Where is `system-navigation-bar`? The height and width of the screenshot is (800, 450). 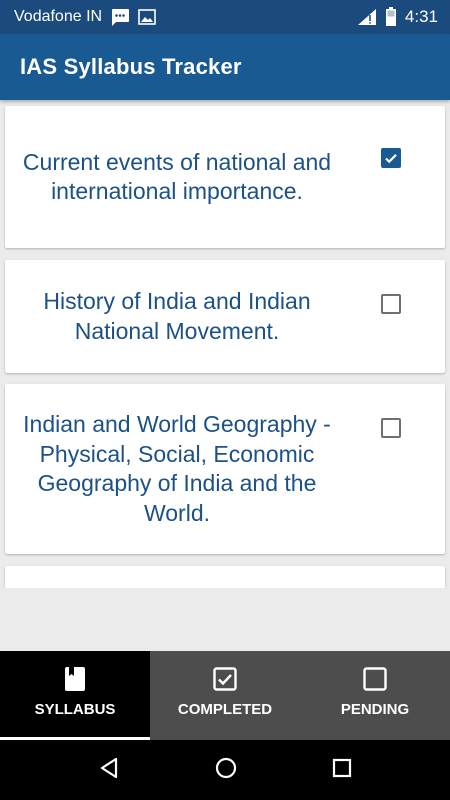
system-navigation-bar is located at coordinates (225, 770).